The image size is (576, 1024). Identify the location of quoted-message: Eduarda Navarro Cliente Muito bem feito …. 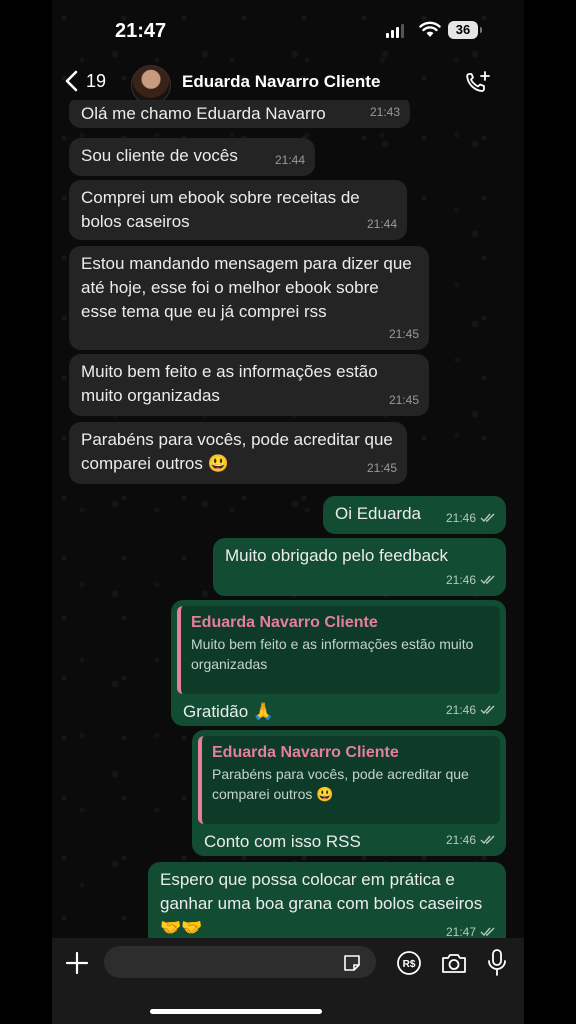
(338, 650).